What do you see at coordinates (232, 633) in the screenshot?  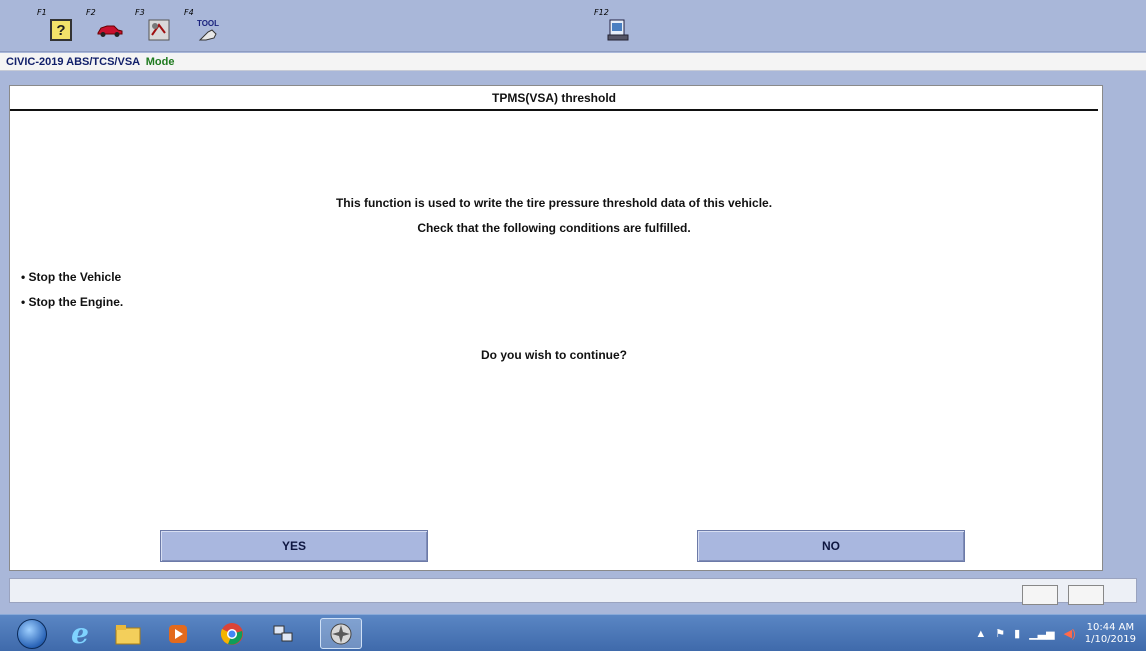 I see `chrome-icon` at bounding box center [232, 633].